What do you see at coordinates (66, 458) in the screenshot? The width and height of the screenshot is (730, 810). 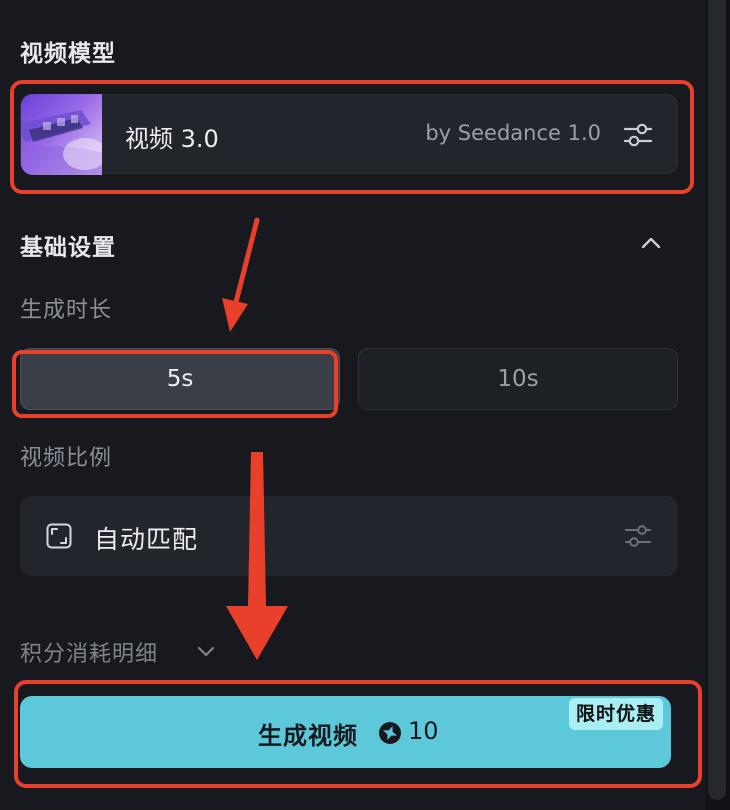 I see `aspect-ratio-label: 视频比例` at bounding box center [66, 458].